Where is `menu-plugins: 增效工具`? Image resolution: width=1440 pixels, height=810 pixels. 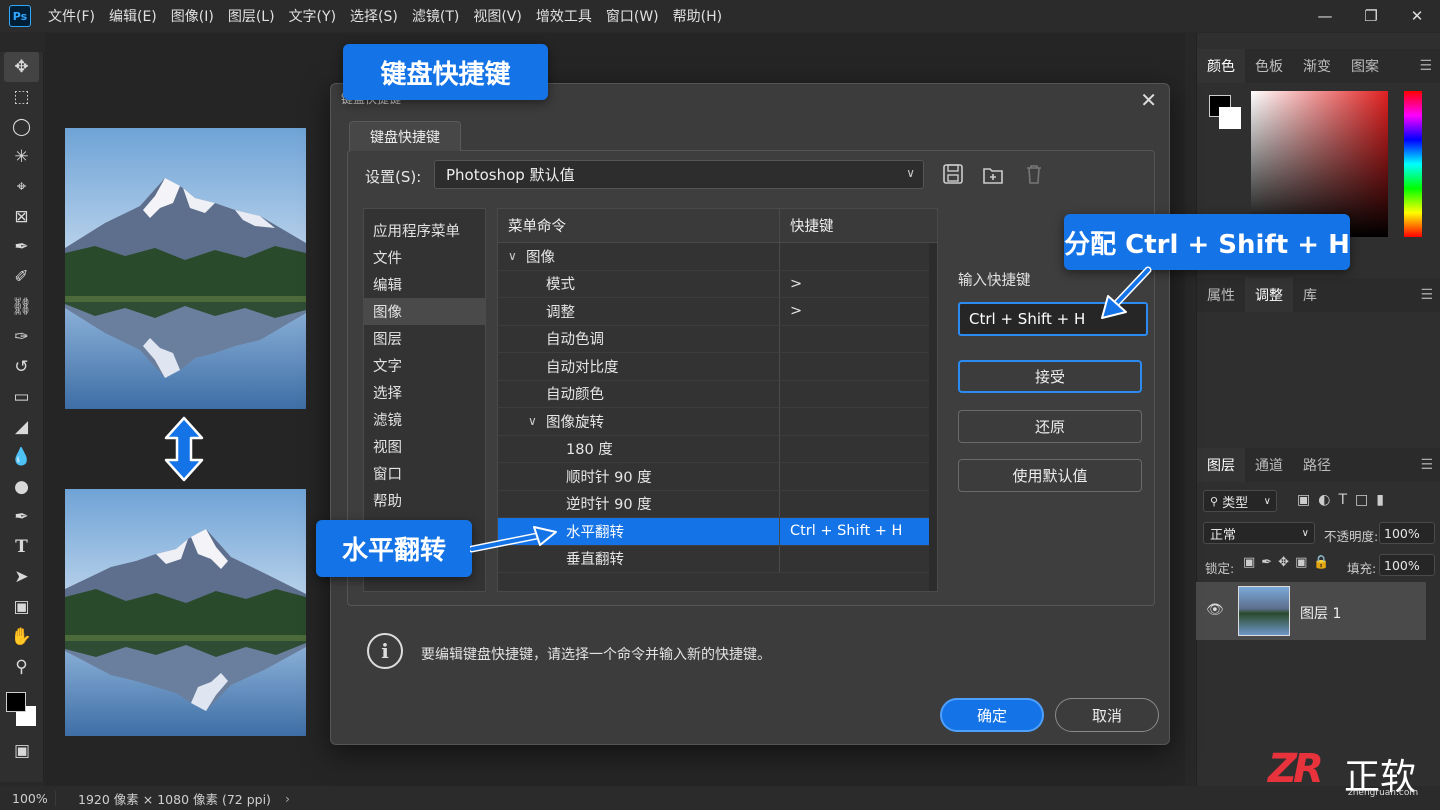
menu-plugins: 增效工具 is located at coordinates (564, 16).